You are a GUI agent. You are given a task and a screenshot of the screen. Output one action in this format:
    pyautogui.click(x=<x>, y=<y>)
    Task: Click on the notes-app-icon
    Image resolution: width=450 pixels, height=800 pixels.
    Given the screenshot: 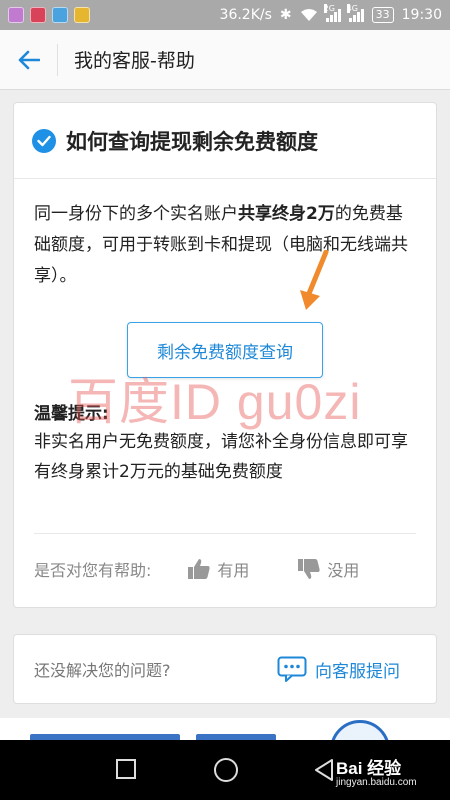 What is the action you would take?
    pyautogui.click(x=82, y=15)
    